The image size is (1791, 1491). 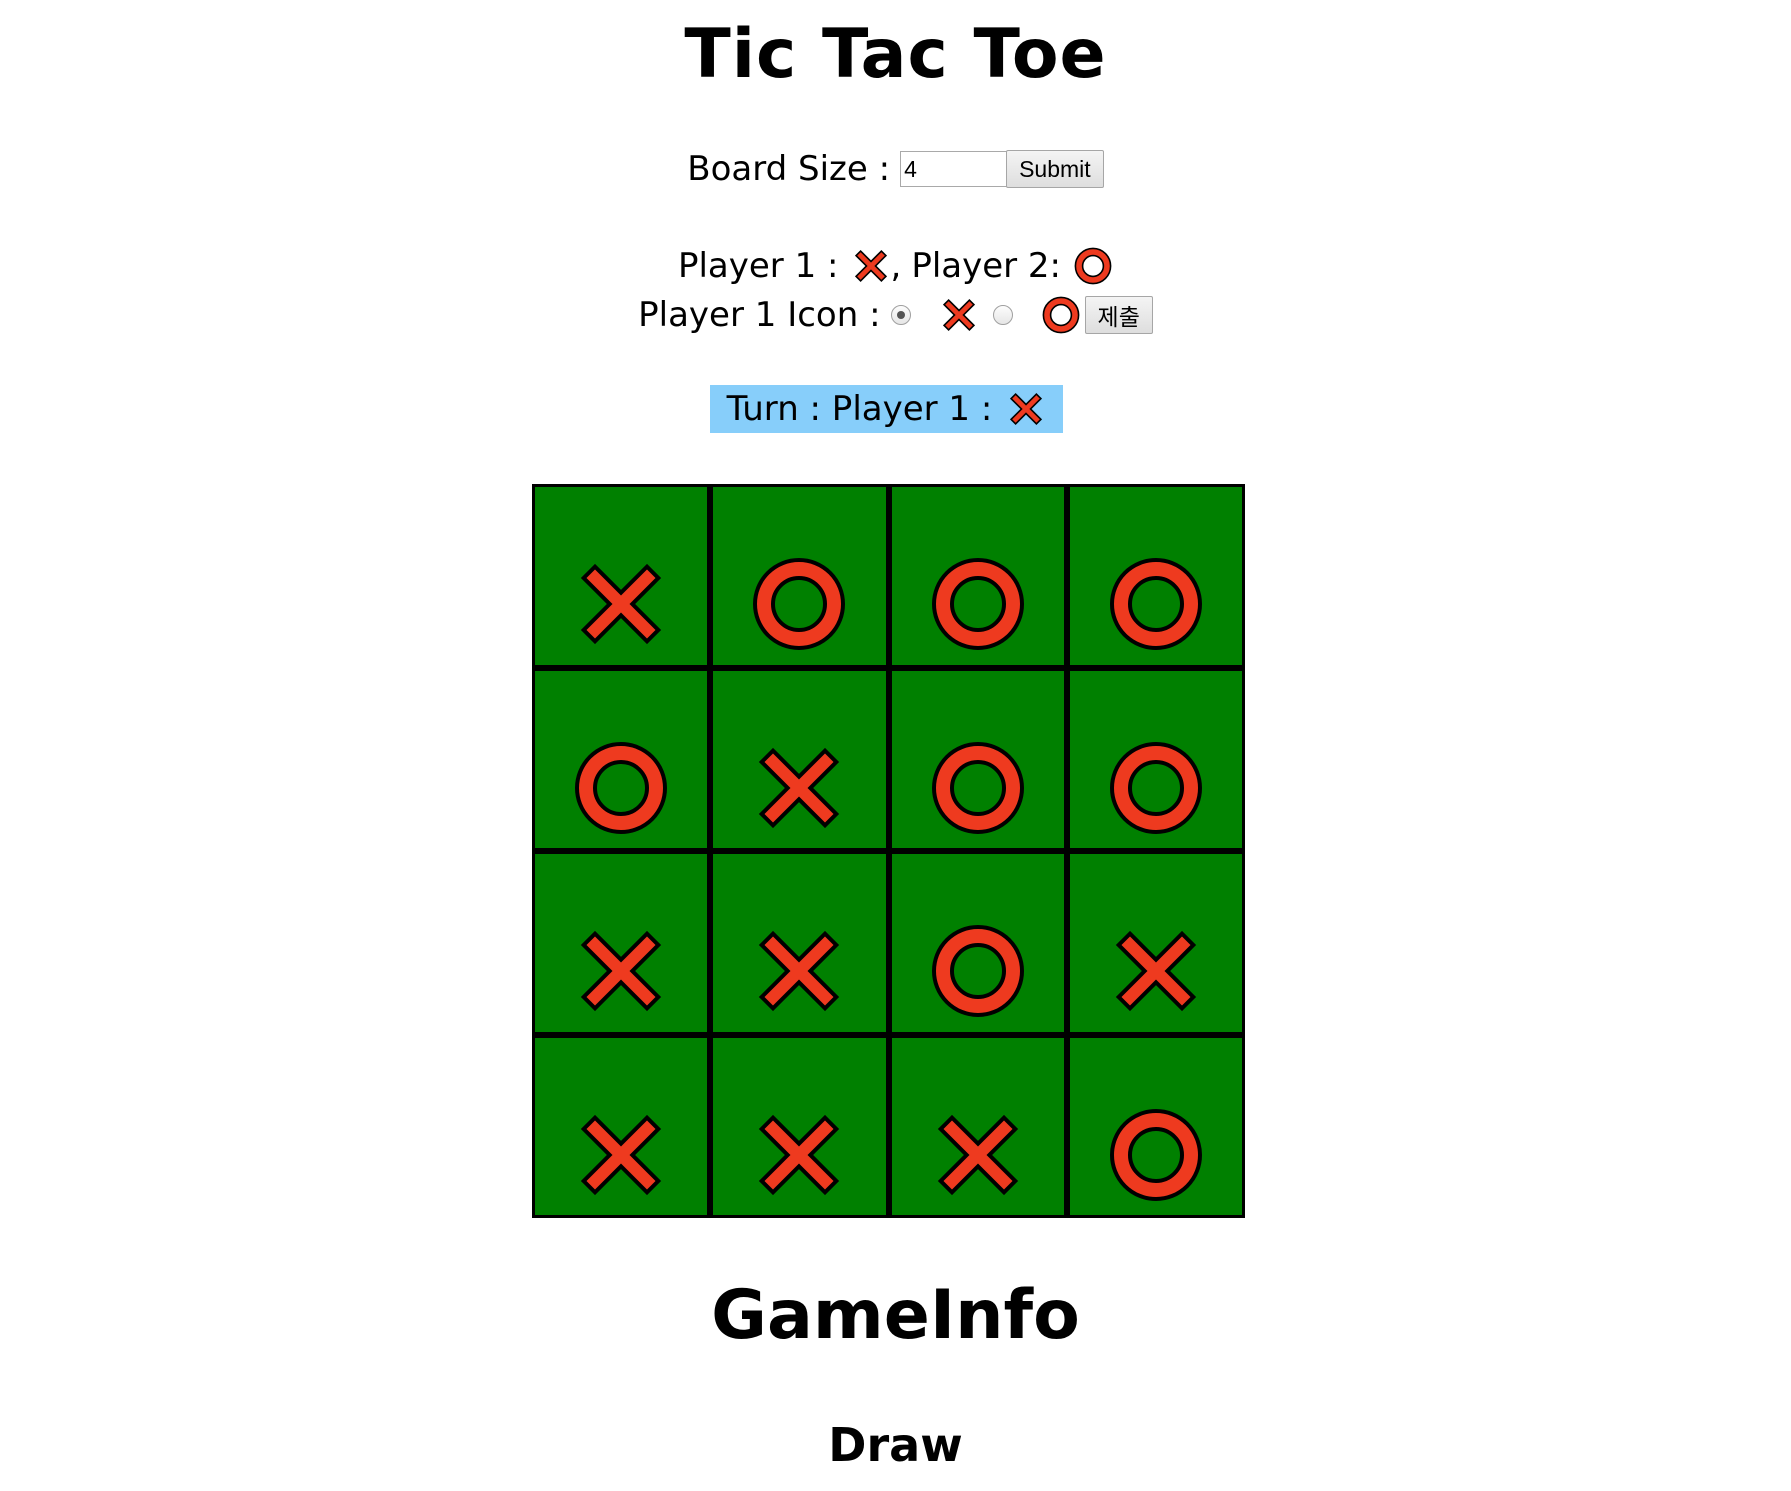 I want to click on player1-icon-row: Player 1 Icon : 제출, so click(x=895, y=315).